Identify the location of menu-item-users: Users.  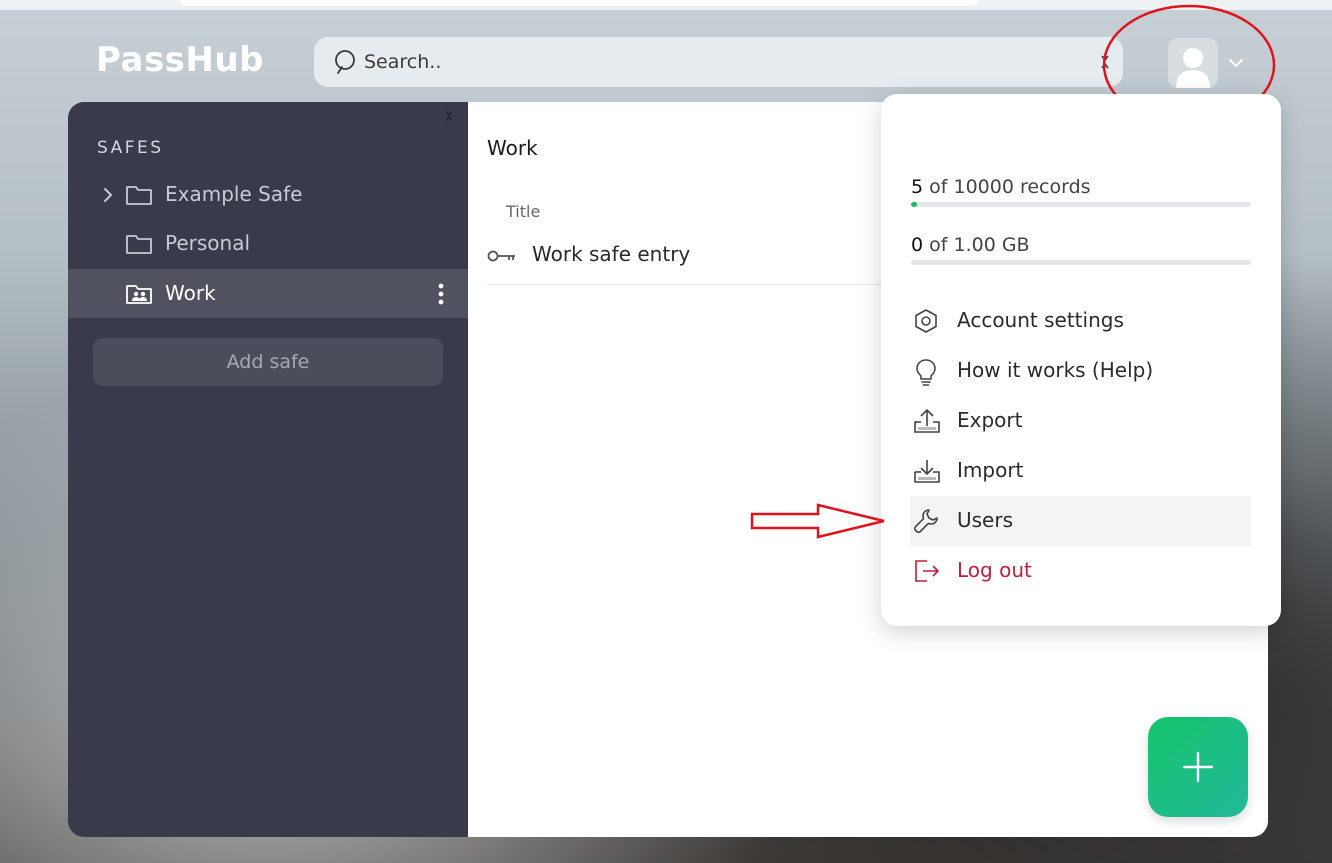
(1080, 521).